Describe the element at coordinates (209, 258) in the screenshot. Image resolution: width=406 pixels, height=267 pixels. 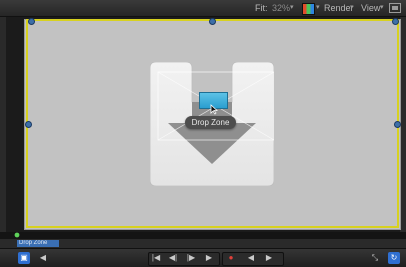
I see `play-button: ▶` at that location.